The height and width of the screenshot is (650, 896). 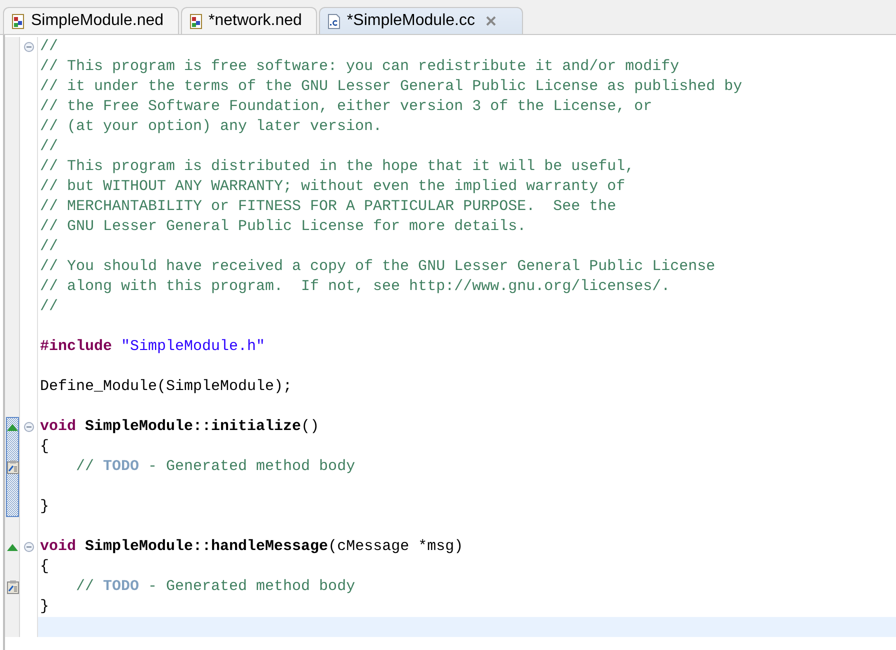 I want to click on c-file-icon, so click(x=335, y=21).